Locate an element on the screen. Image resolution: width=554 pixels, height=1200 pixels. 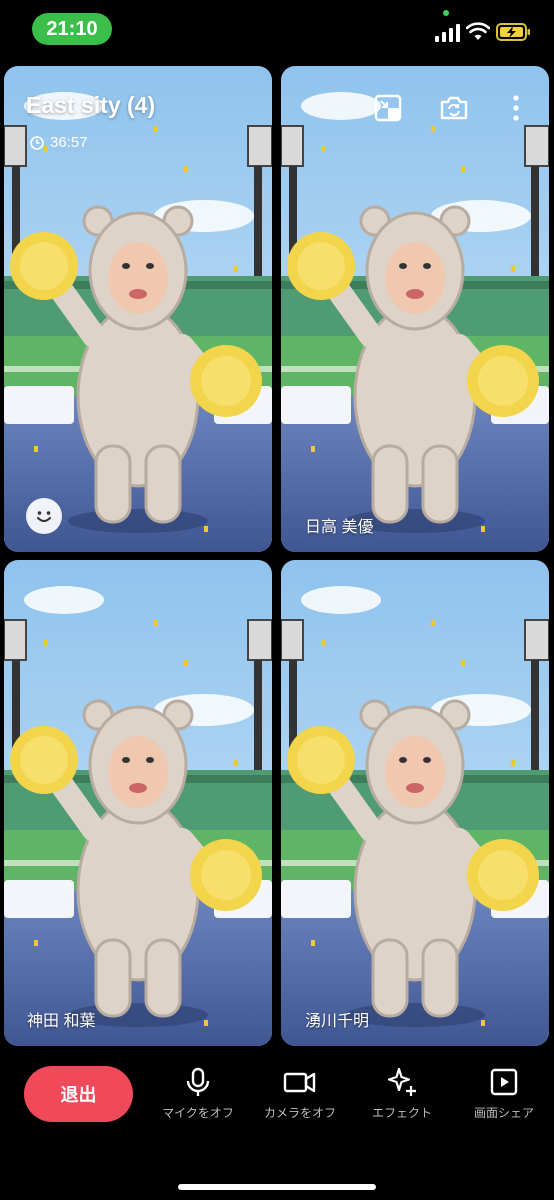
video-camera-icon is located at coordinates (299, 1082).